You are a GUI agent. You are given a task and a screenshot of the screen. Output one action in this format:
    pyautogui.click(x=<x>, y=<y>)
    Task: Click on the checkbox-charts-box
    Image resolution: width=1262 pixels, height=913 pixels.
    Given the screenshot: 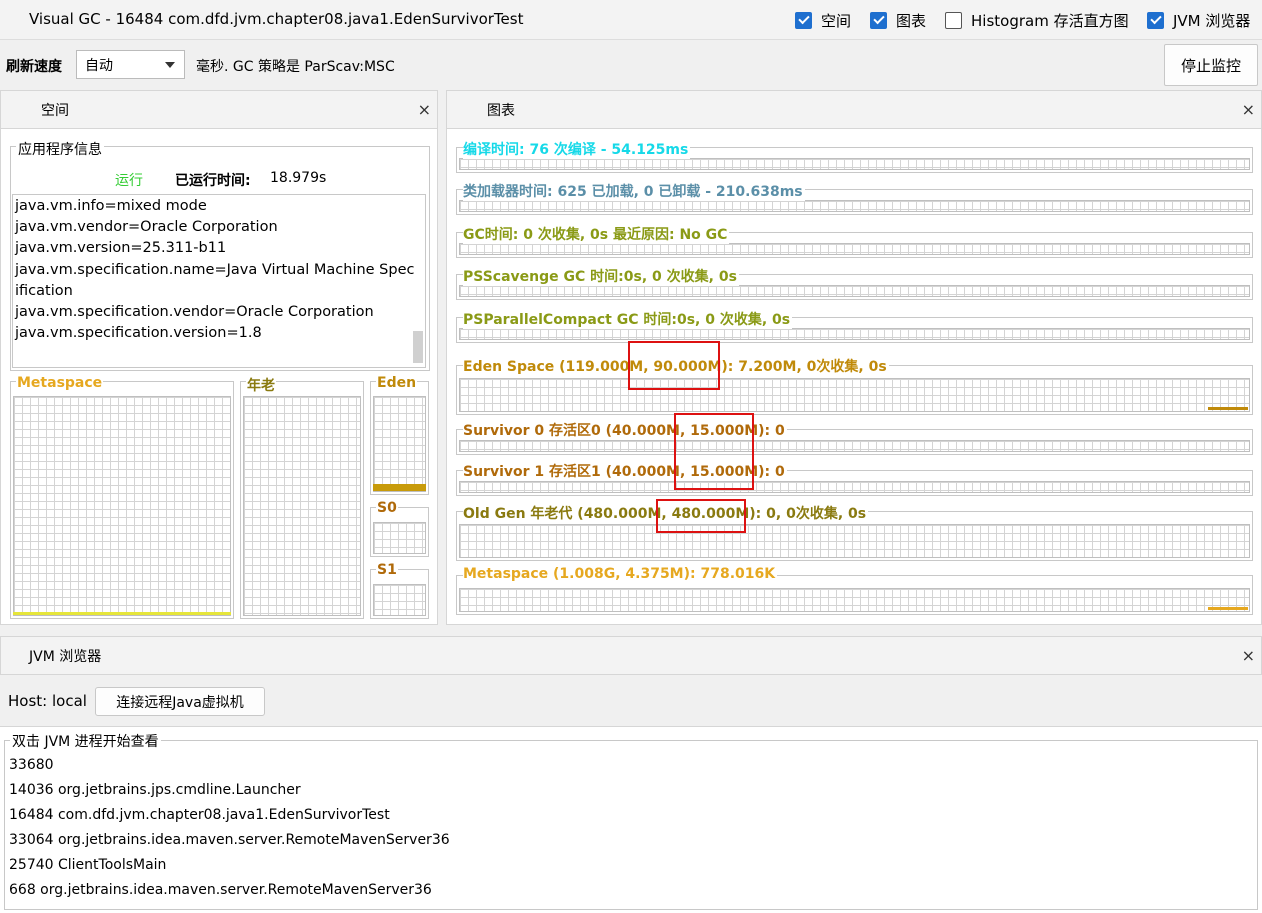 What is the action you would take?
    pyautogui.click(x=878, y=20)
    